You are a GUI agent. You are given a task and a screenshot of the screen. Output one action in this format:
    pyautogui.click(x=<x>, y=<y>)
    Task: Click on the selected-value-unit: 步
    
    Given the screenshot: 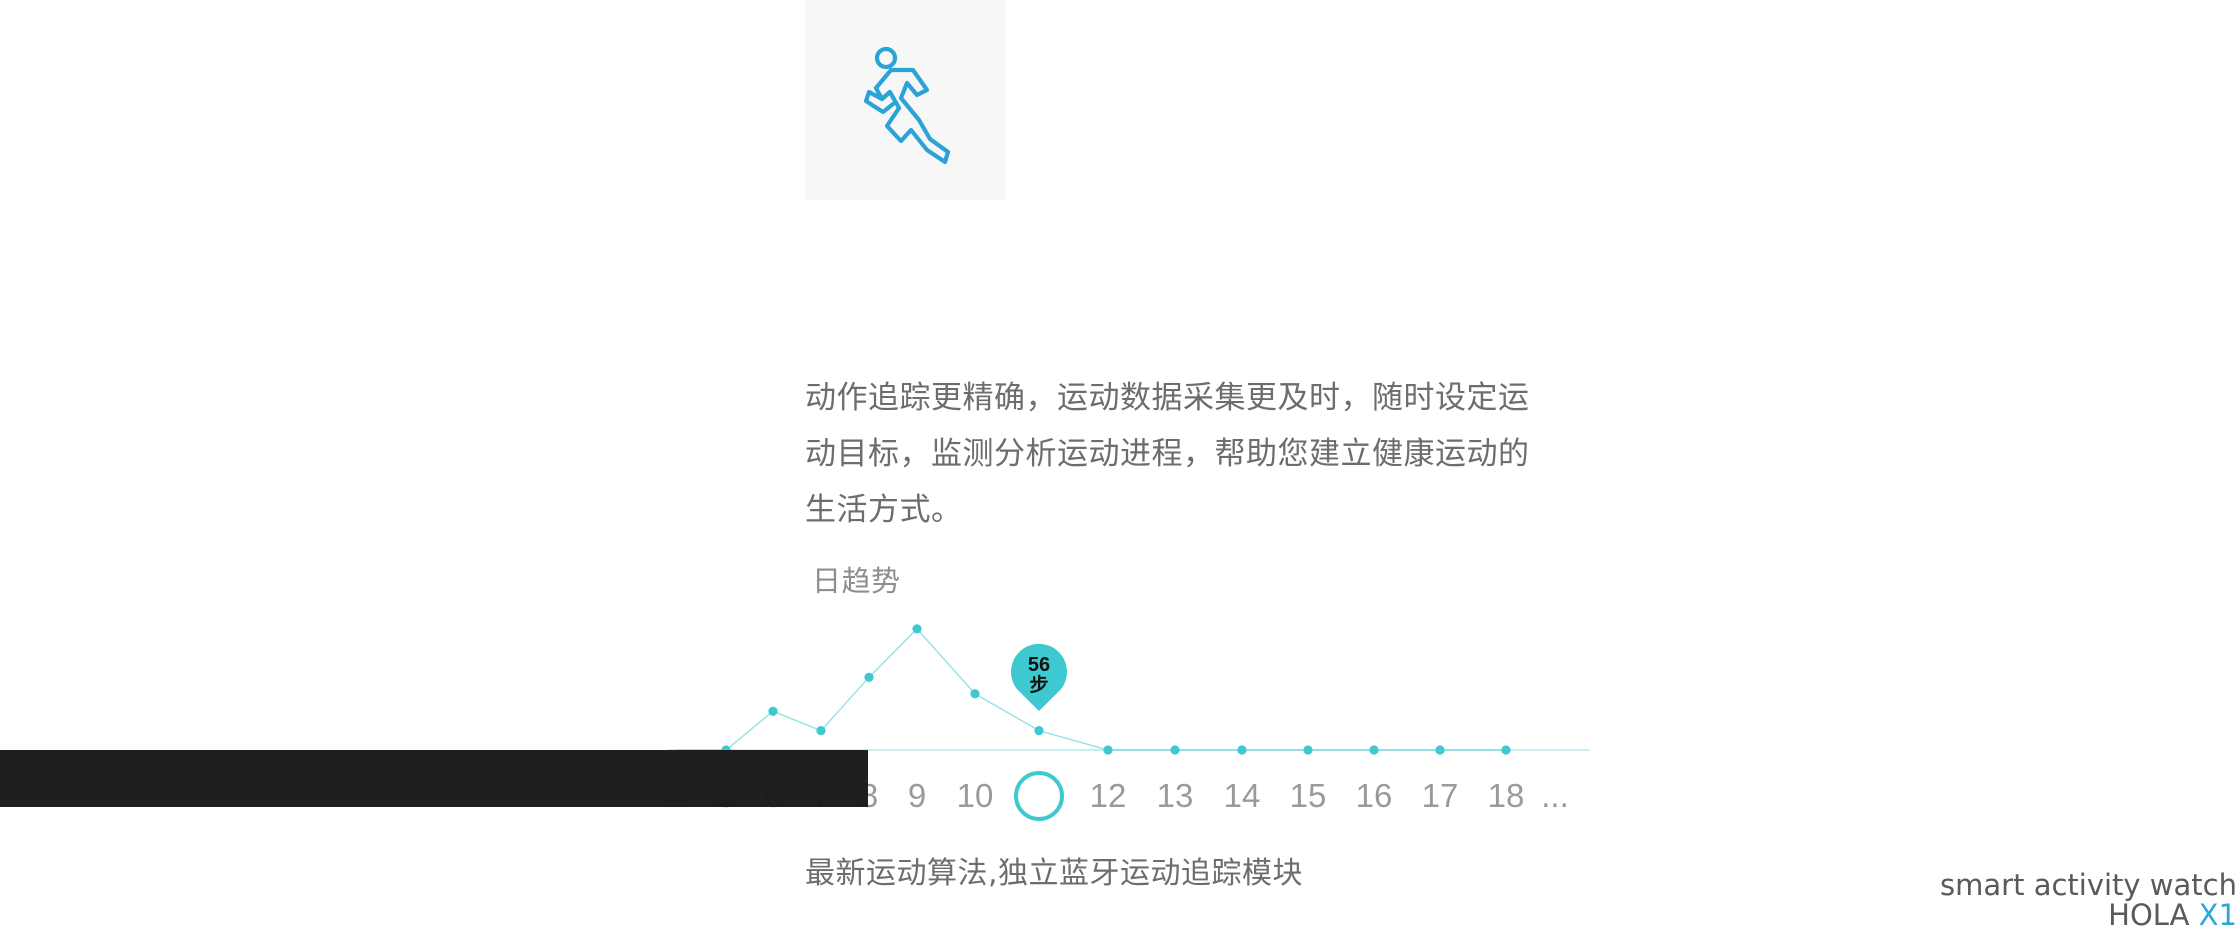 What is the action you would take?
    pyautogui.click(x=1038, y=685)
    